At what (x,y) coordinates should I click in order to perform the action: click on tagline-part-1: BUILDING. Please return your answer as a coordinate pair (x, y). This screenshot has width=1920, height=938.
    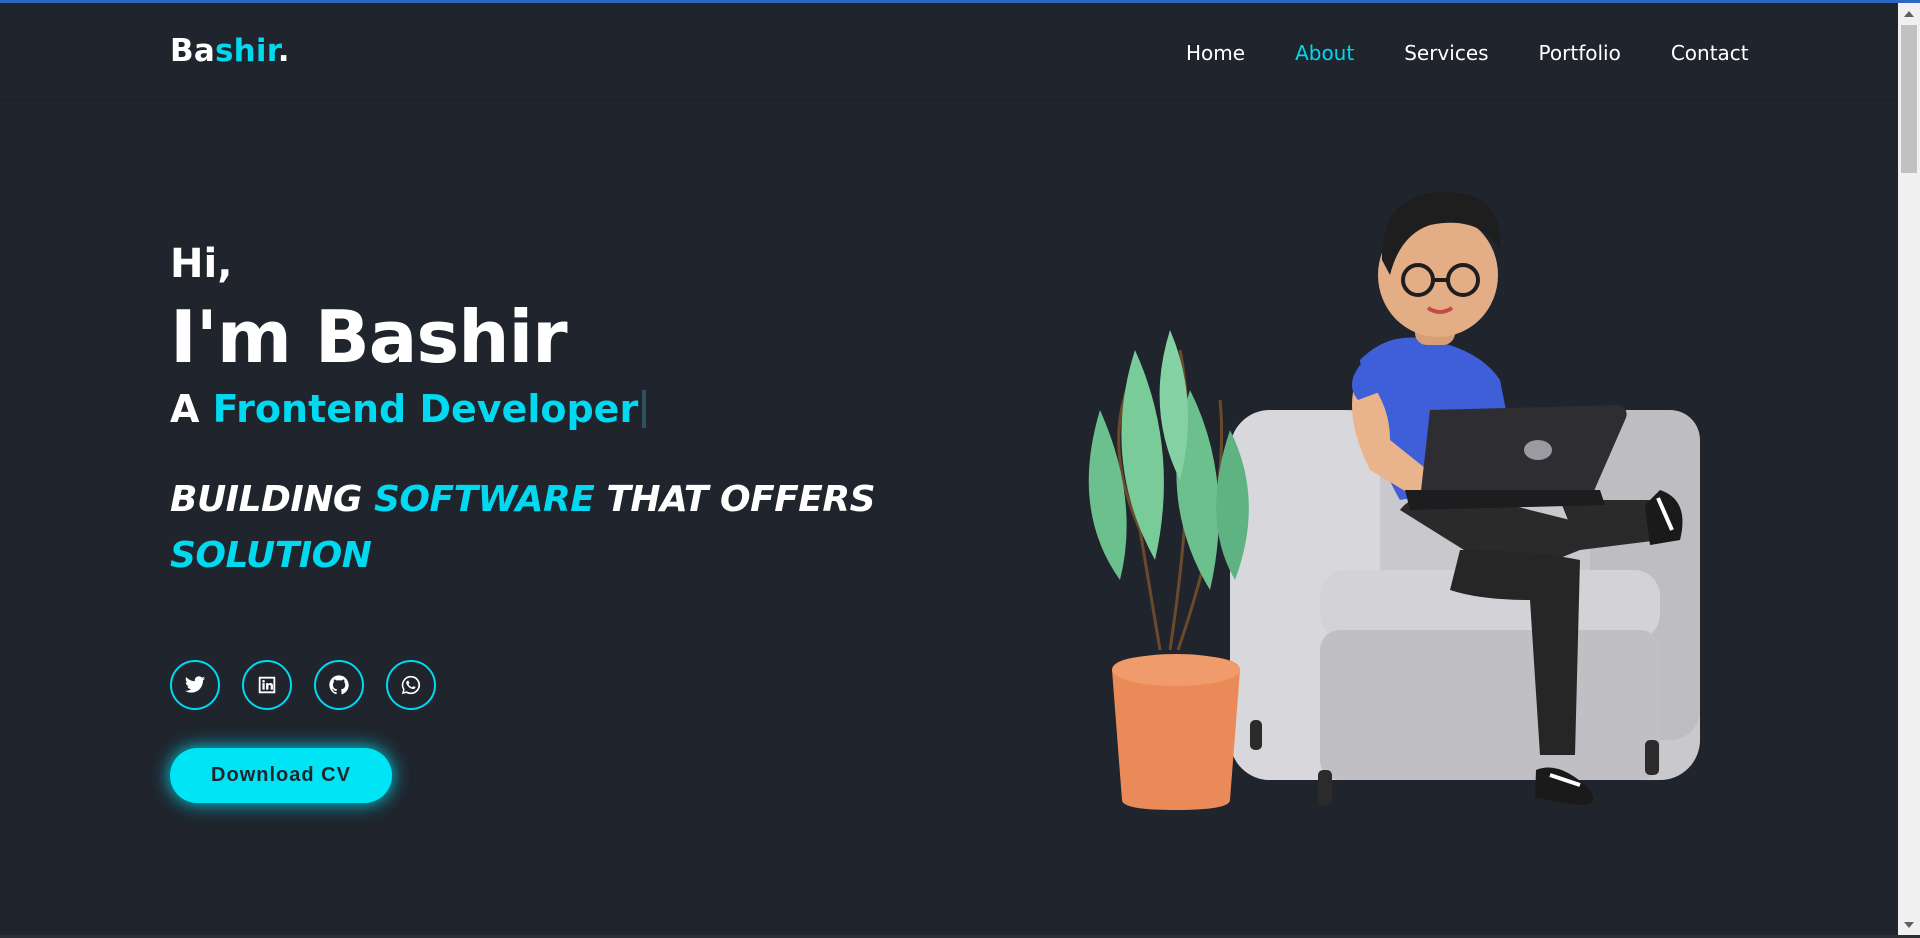
    Looking at the image, I should click on (272, 499).